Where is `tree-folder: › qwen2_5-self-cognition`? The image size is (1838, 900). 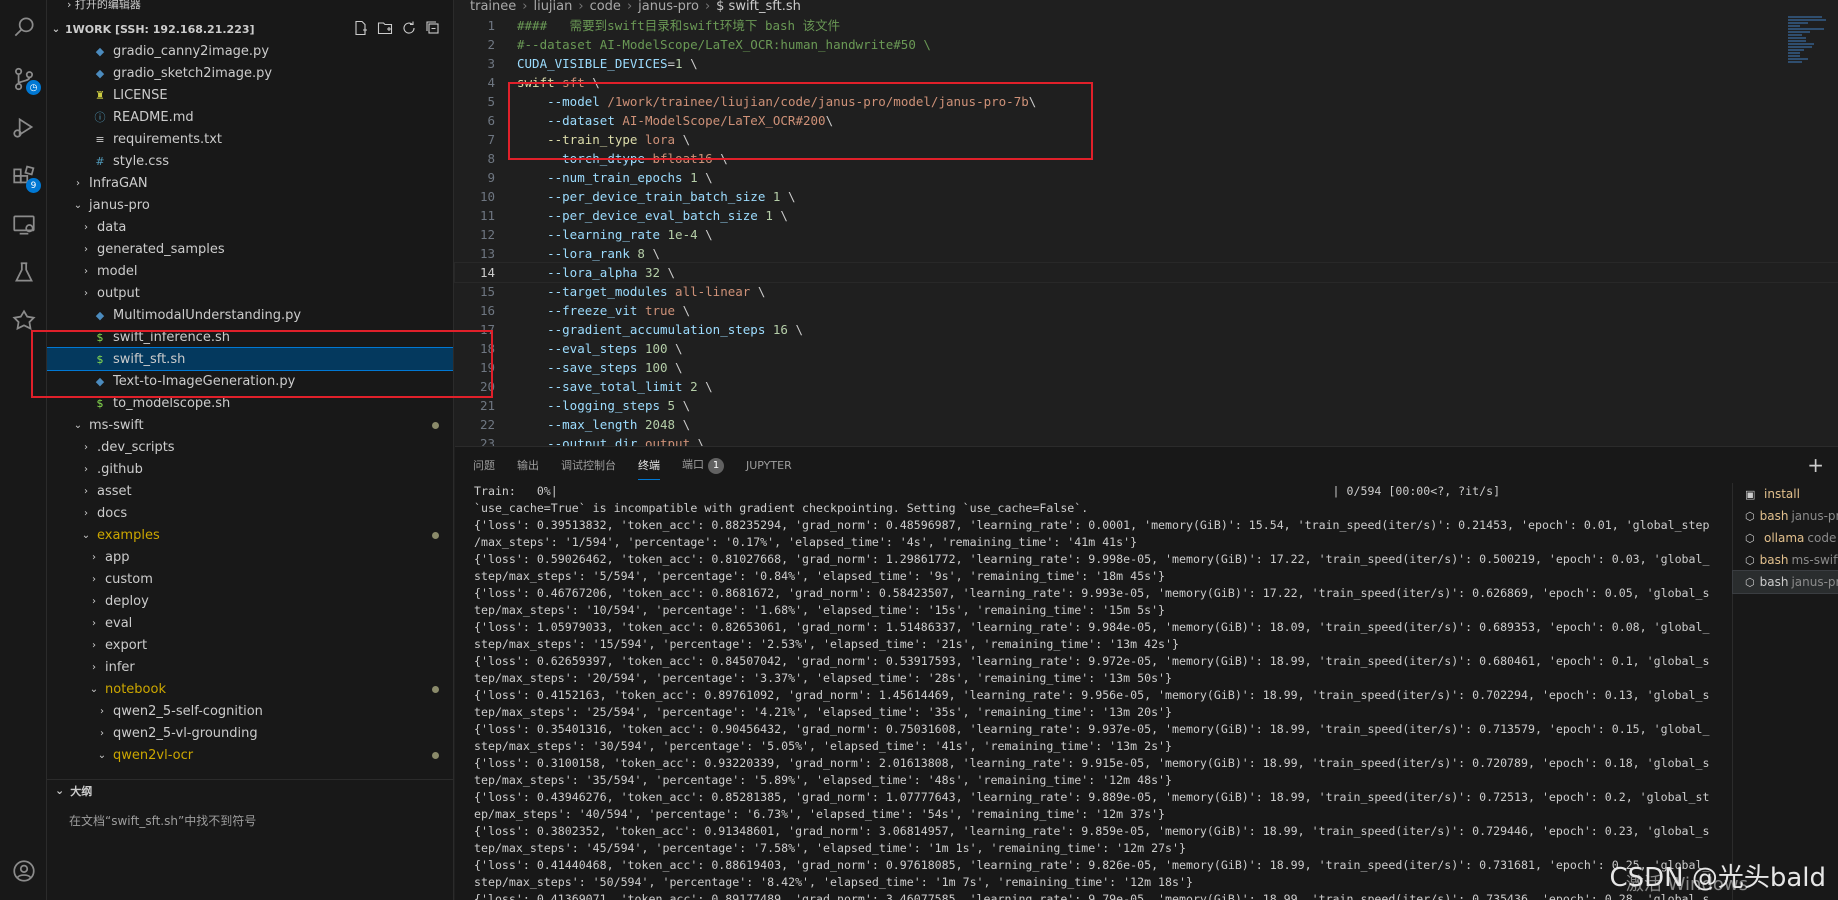
tree-folder: › qwen2_5-self-cognition is located at coordinates (250, 711).